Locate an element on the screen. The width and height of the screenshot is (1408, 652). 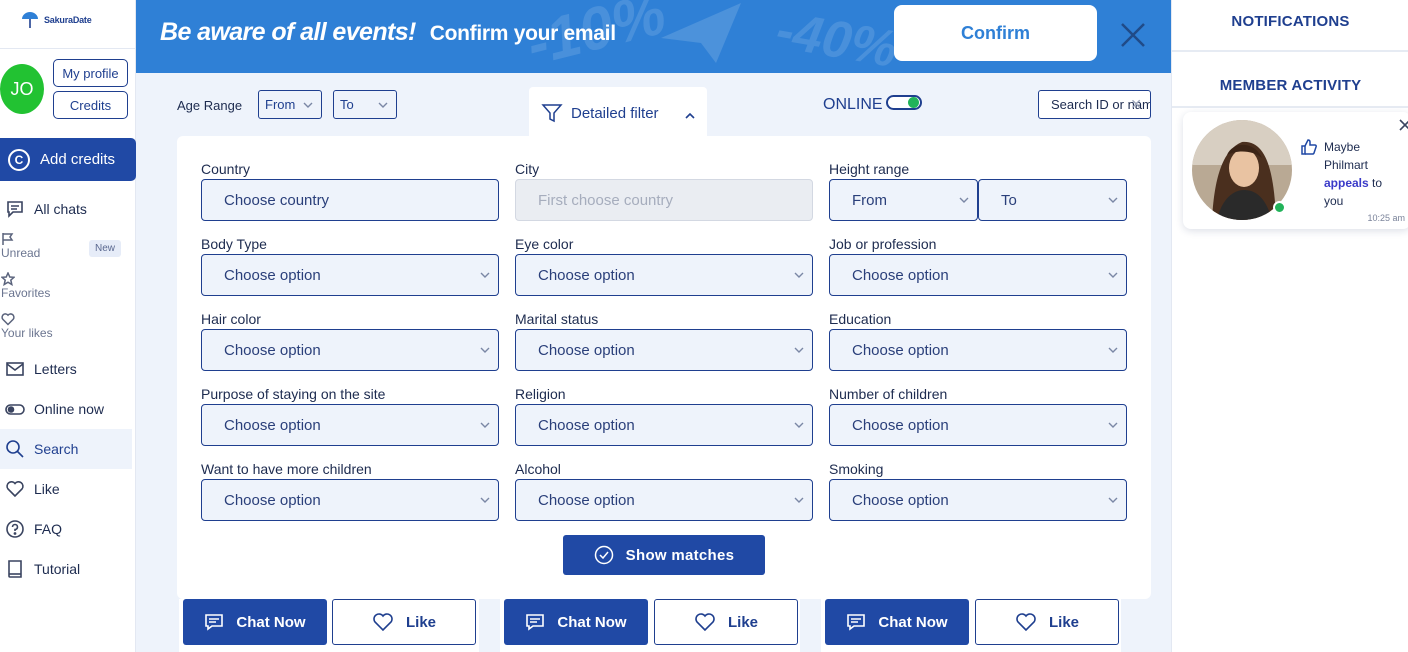
purpose-value: Choose option is located at coordinates (272, 425).